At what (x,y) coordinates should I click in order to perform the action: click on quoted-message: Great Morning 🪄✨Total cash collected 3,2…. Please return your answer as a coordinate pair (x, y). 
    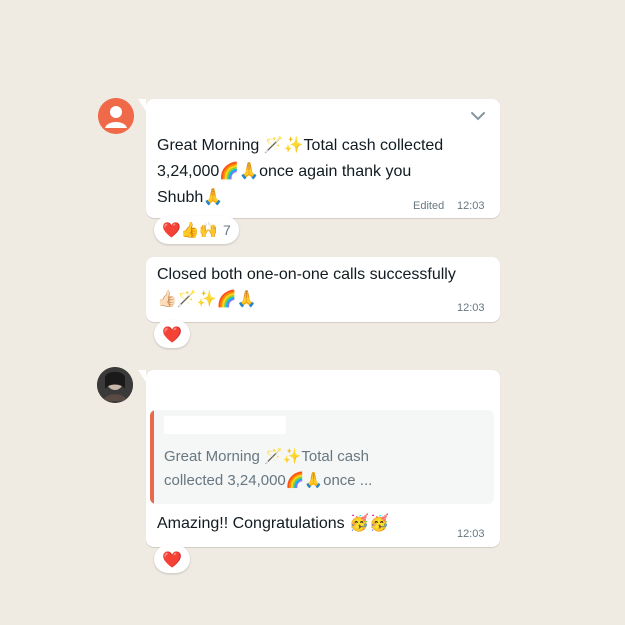
    Looking at the image, I should click on (322, 457).